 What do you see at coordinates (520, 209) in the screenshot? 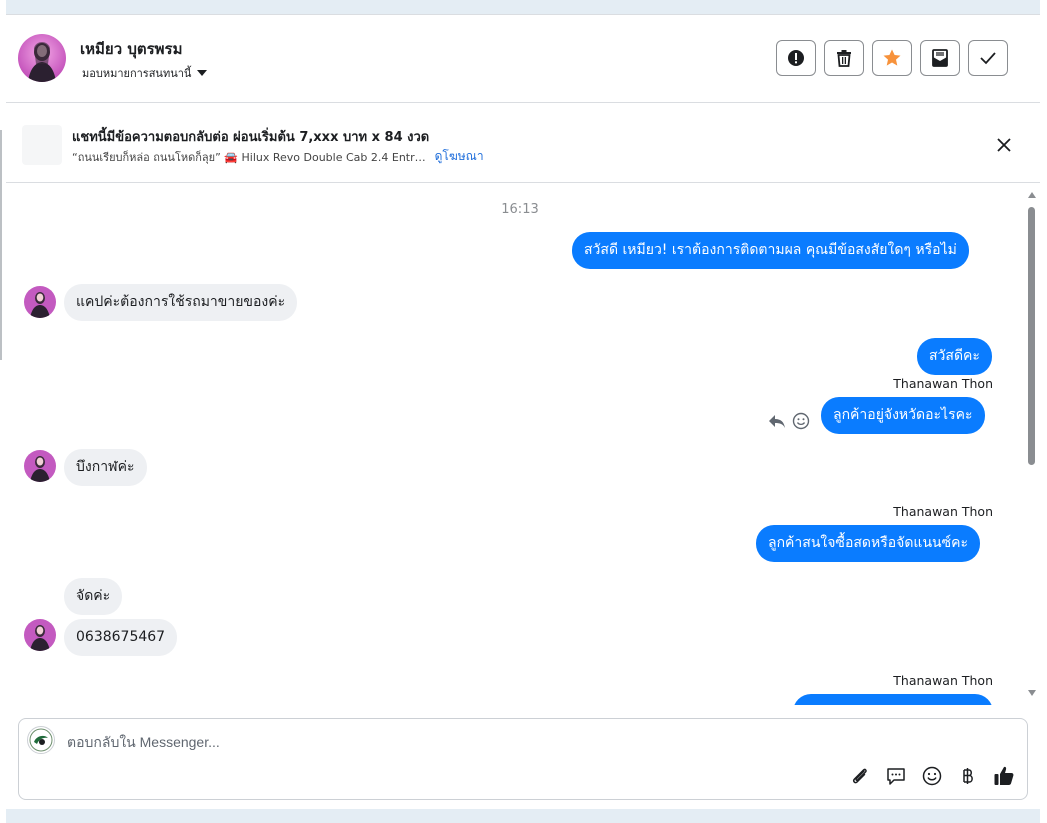
I see `message-timestamp: 16:13` at bounding box center [520, 209].